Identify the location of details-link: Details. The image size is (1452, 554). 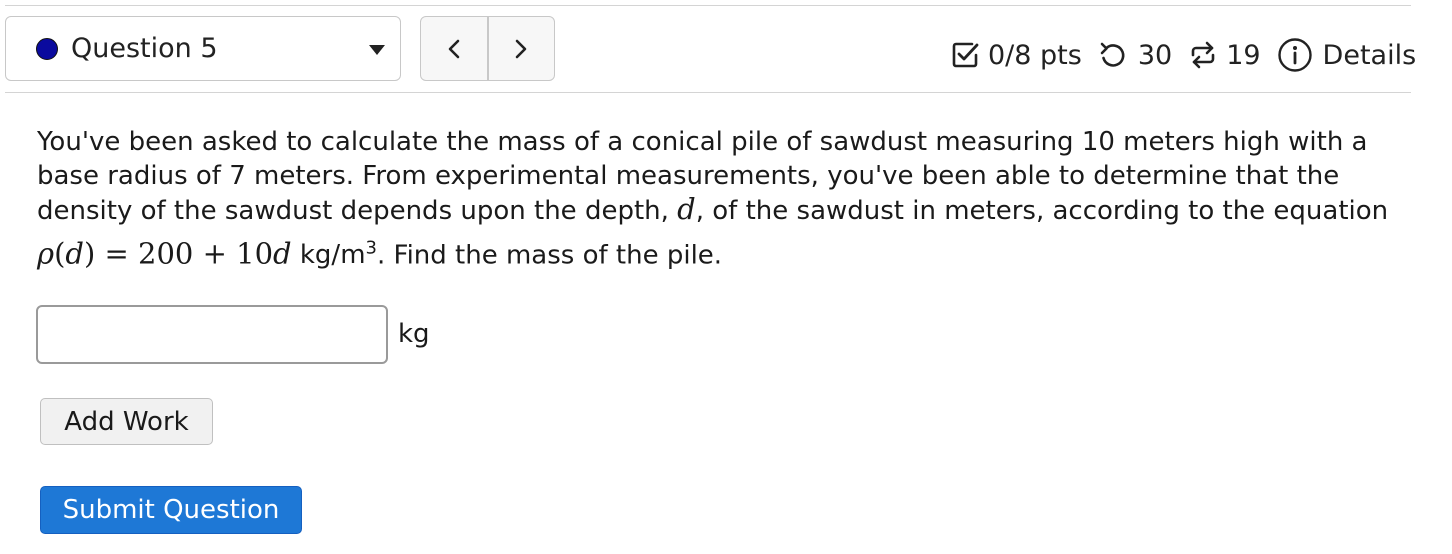
(1347, 55).